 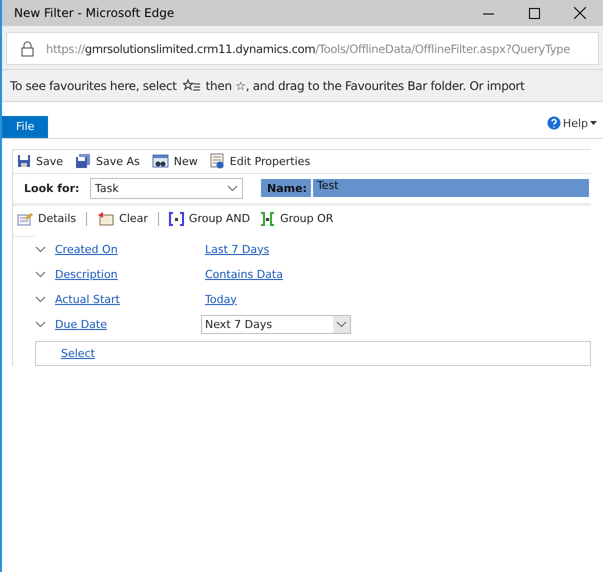 What do you see at coordinates (86, 249) in the screenshot?
I see `field-link: Created On` at bounding box center [86, 249].